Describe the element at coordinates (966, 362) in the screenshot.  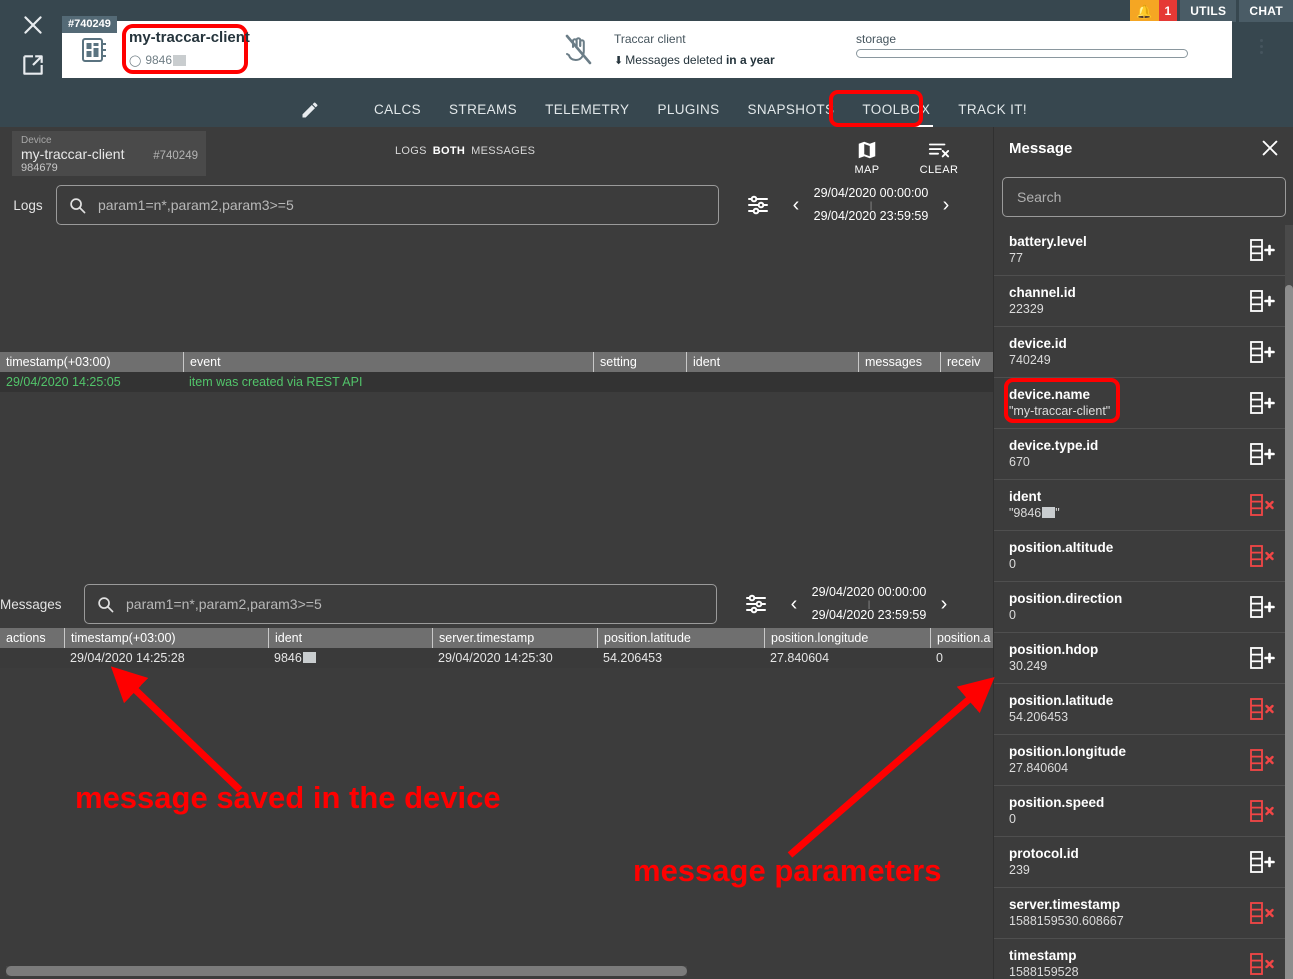
I see `column-header: receiv` at that location.